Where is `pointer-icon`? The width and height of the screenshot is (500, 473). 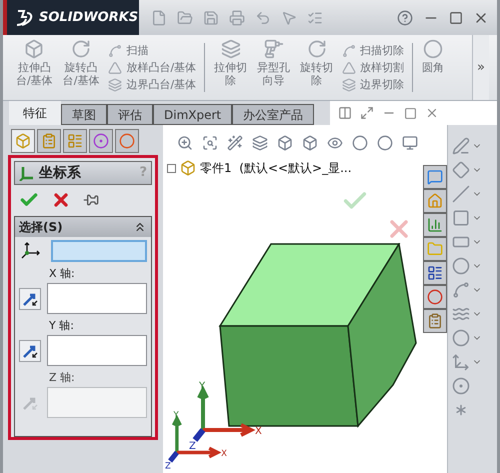
pointer-icon is located at coordinates (289, 18).